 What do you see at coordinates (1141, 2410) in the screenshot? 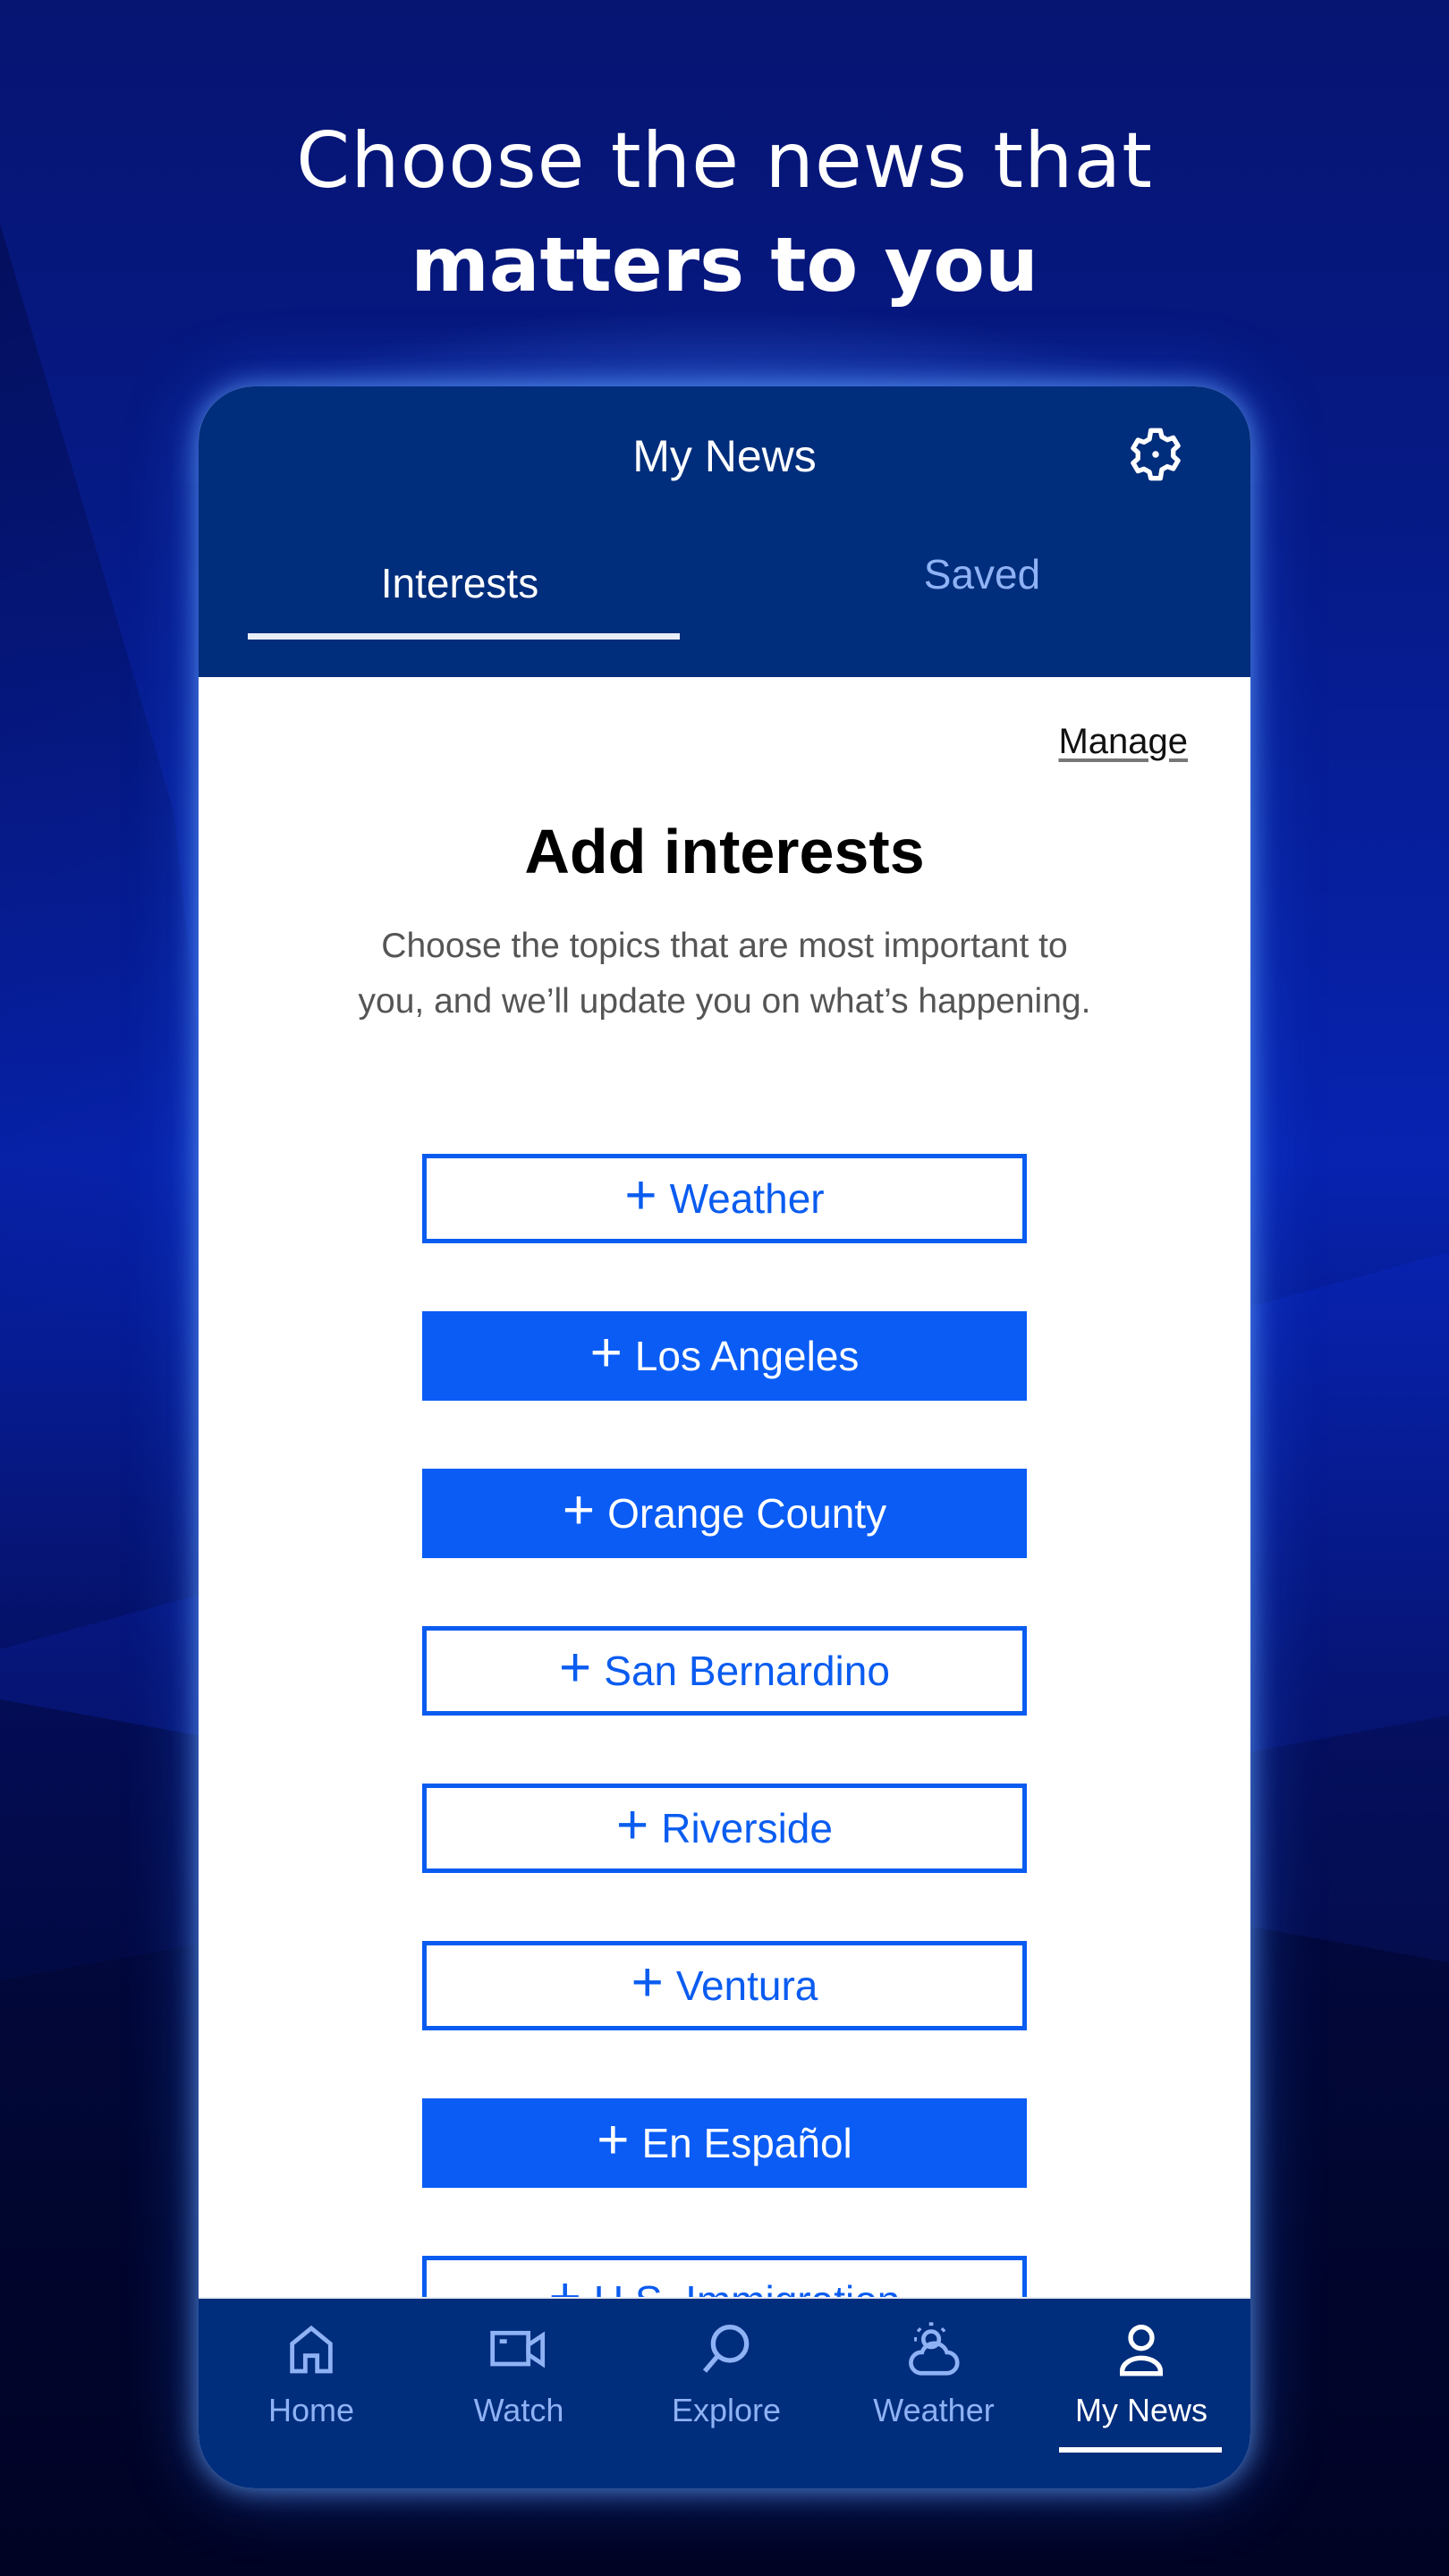
I see `nav-label: My News` at bounding box center [1141, 2410].